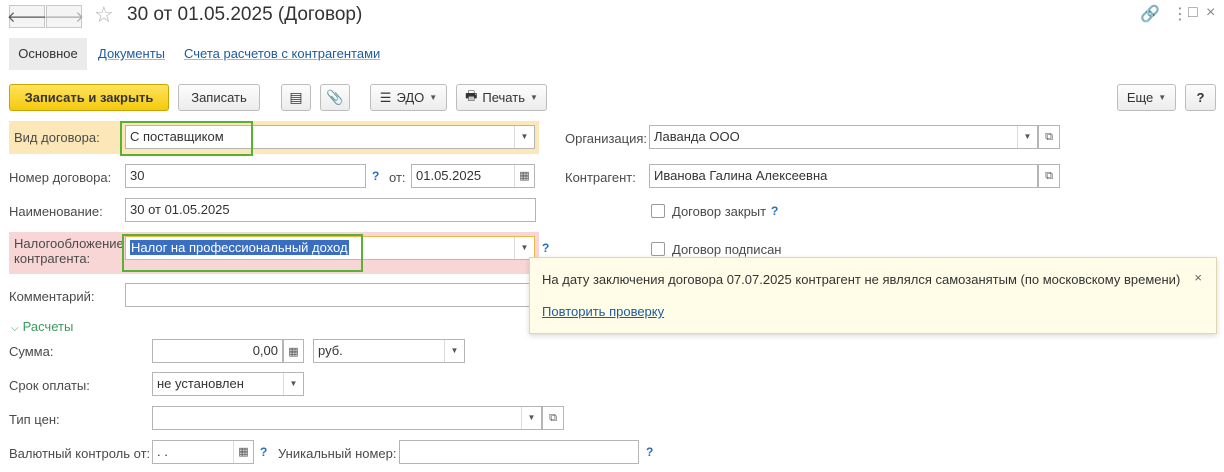 Image resolution: width=1224 pixels, height=472 pixels. Describe the element at coordinates (1146, 97) in the screenshot. I see `more-button: Еще ▼` at that location.